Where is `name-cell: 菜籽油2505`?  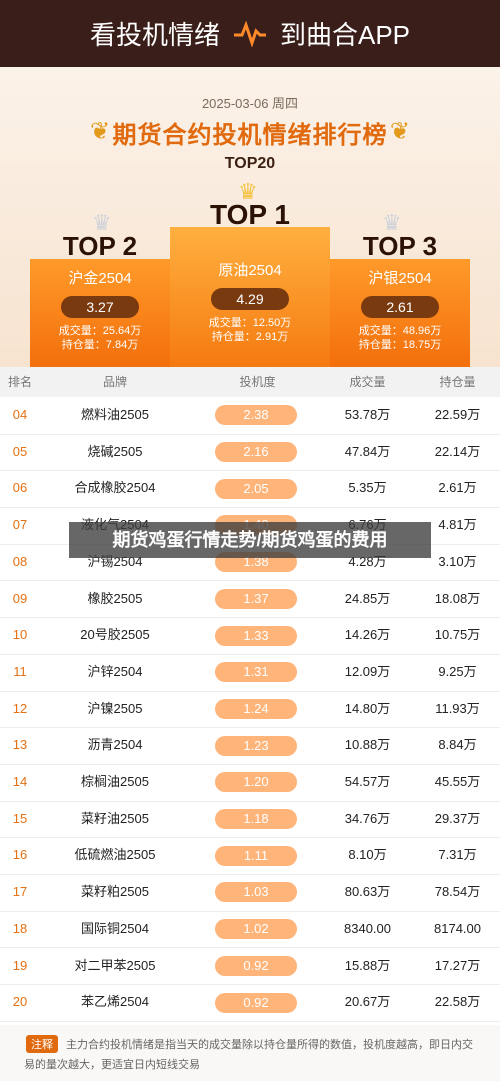
name-cell: 菜籽油2505 is located at coordinates (115, 818).